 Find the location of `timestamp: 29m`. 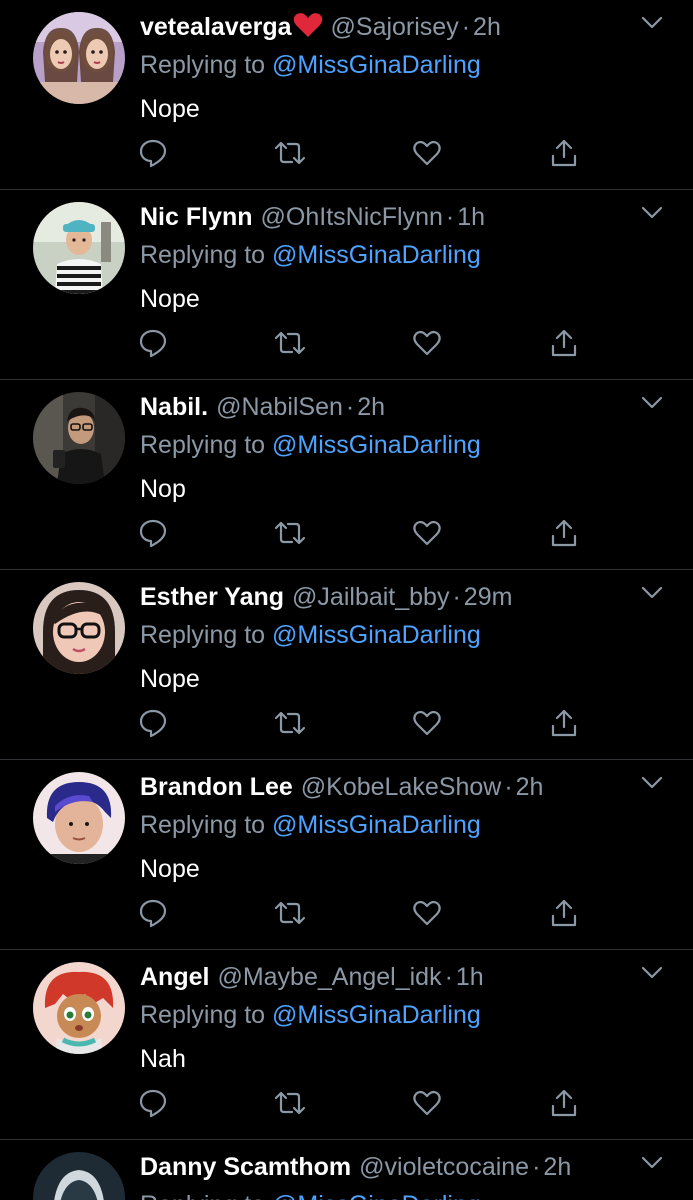

timestamp: 29m is located at coordinates (488, 597).